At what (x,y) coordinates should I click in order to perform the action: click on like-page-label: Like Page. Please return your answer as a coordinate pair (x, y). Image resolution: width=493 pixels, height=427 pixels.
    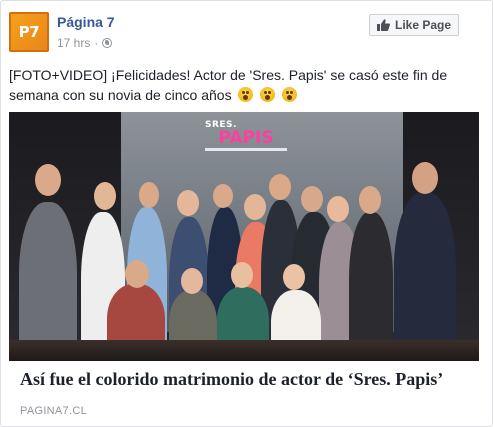
    Looking at the image, I should click on (423, 25).